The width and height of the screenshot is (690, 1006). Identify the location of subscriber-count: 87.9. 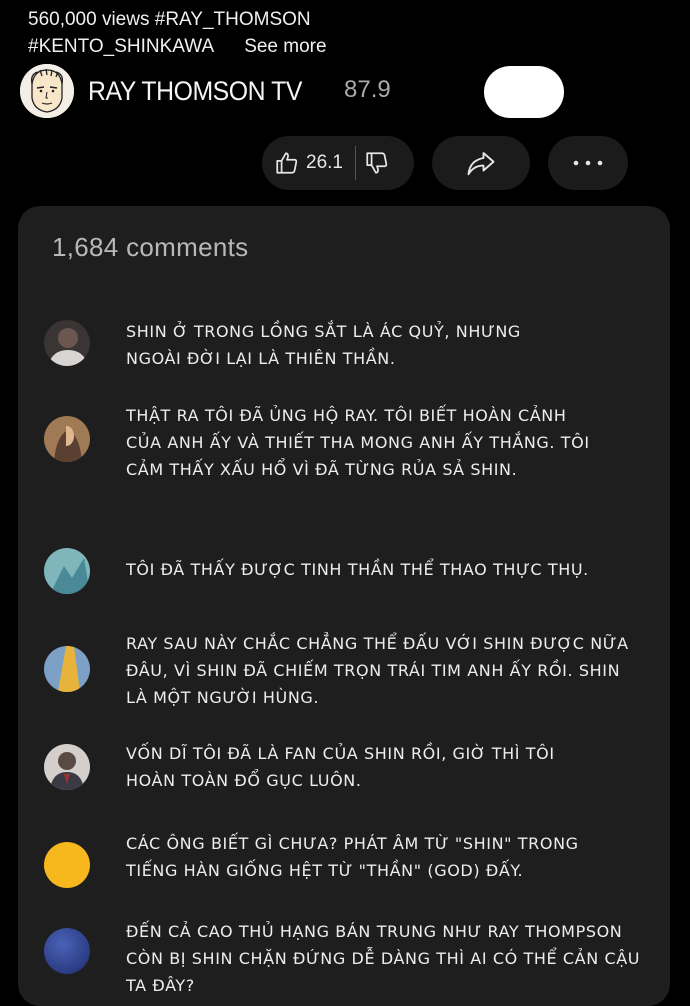
(367, 89).